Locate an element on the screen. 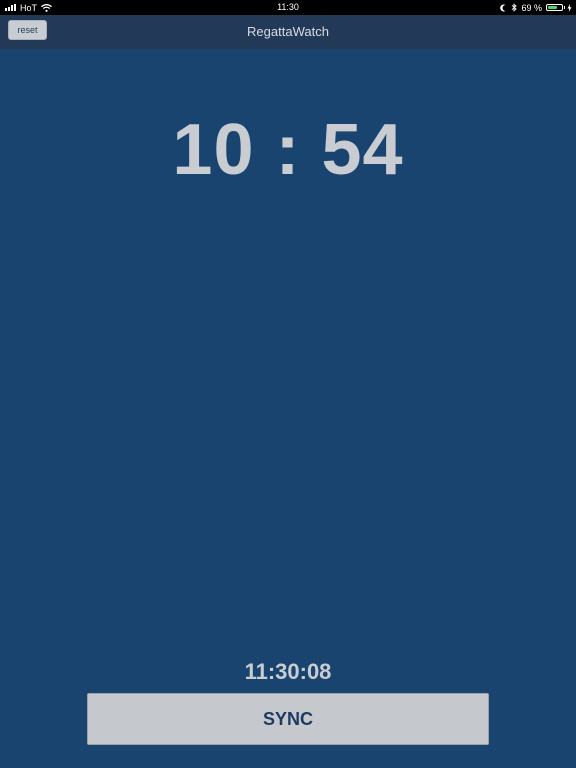  battery-icon is located at coordinates (555, 7).